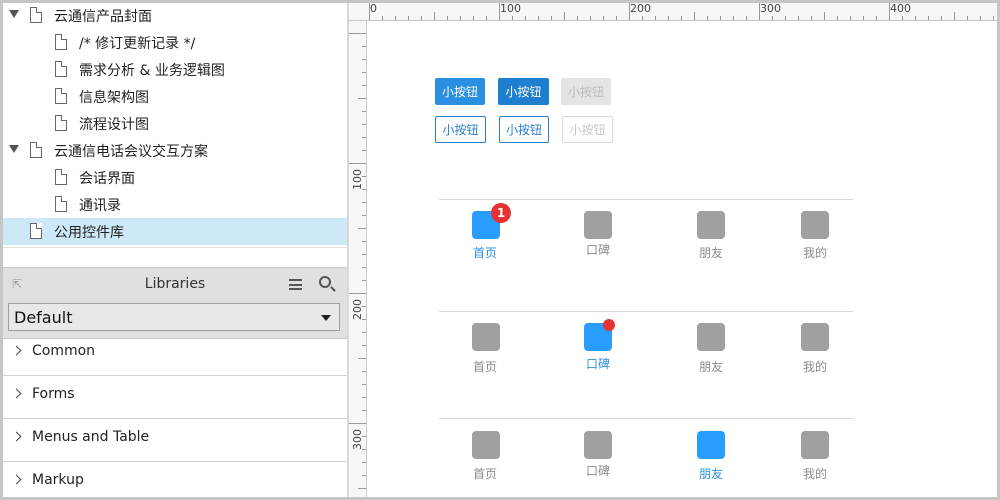 The width and height of the screenshot is (1000, 500). What do you see at coordinates (175, 481) in the screenshot?
I see `library-category-markup: Markup` at bounding box center [175, 481].